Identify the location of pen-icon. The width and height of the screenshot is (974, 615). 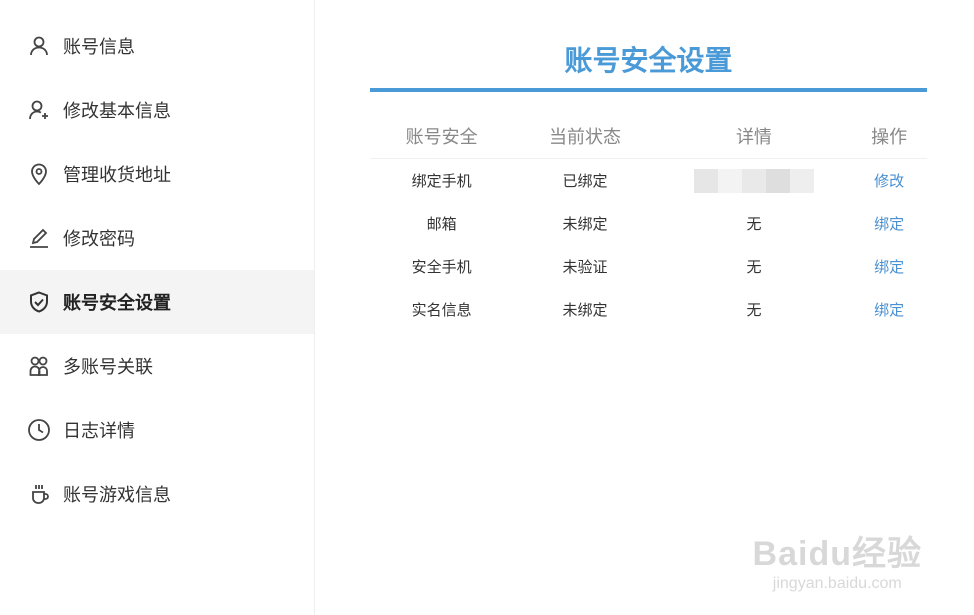
(39, 238).